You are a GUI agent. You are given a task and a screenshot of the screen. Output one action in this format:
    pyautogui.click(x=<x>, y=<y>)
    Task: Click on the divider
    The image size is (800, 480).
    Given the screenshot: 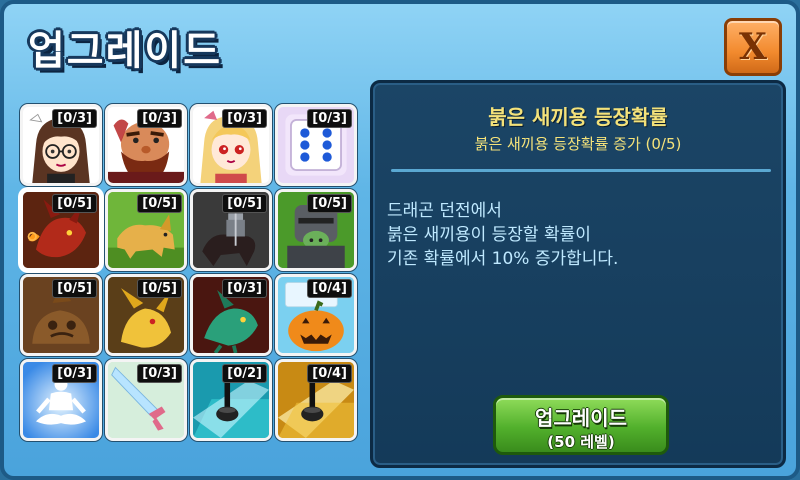 What is the action you would take?
    pyautogui.click(x=581, y=170)
    